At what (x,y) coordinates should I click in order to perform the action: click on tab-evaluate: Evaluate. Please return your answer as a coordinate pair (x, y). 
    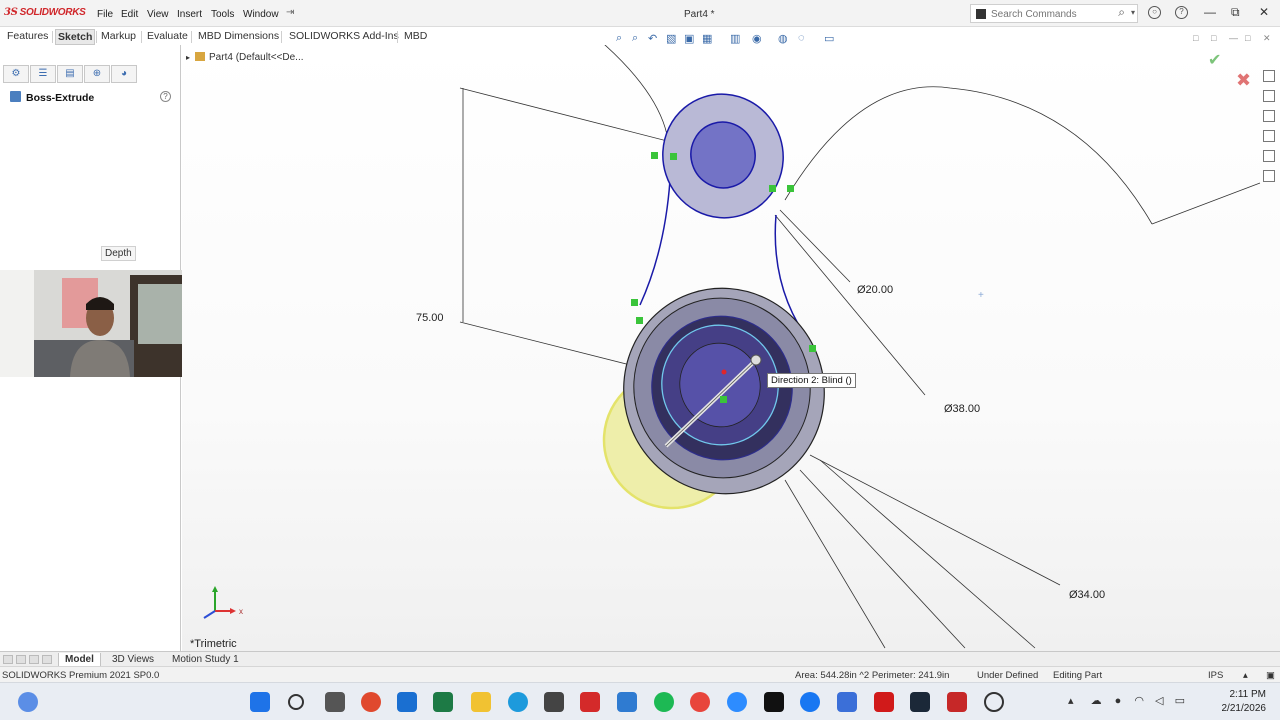
    Looking at the image, I should click on (167, 37).